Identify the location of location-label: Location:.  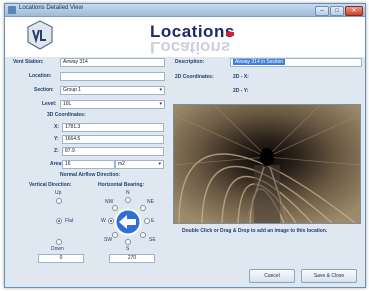
(40, 76).